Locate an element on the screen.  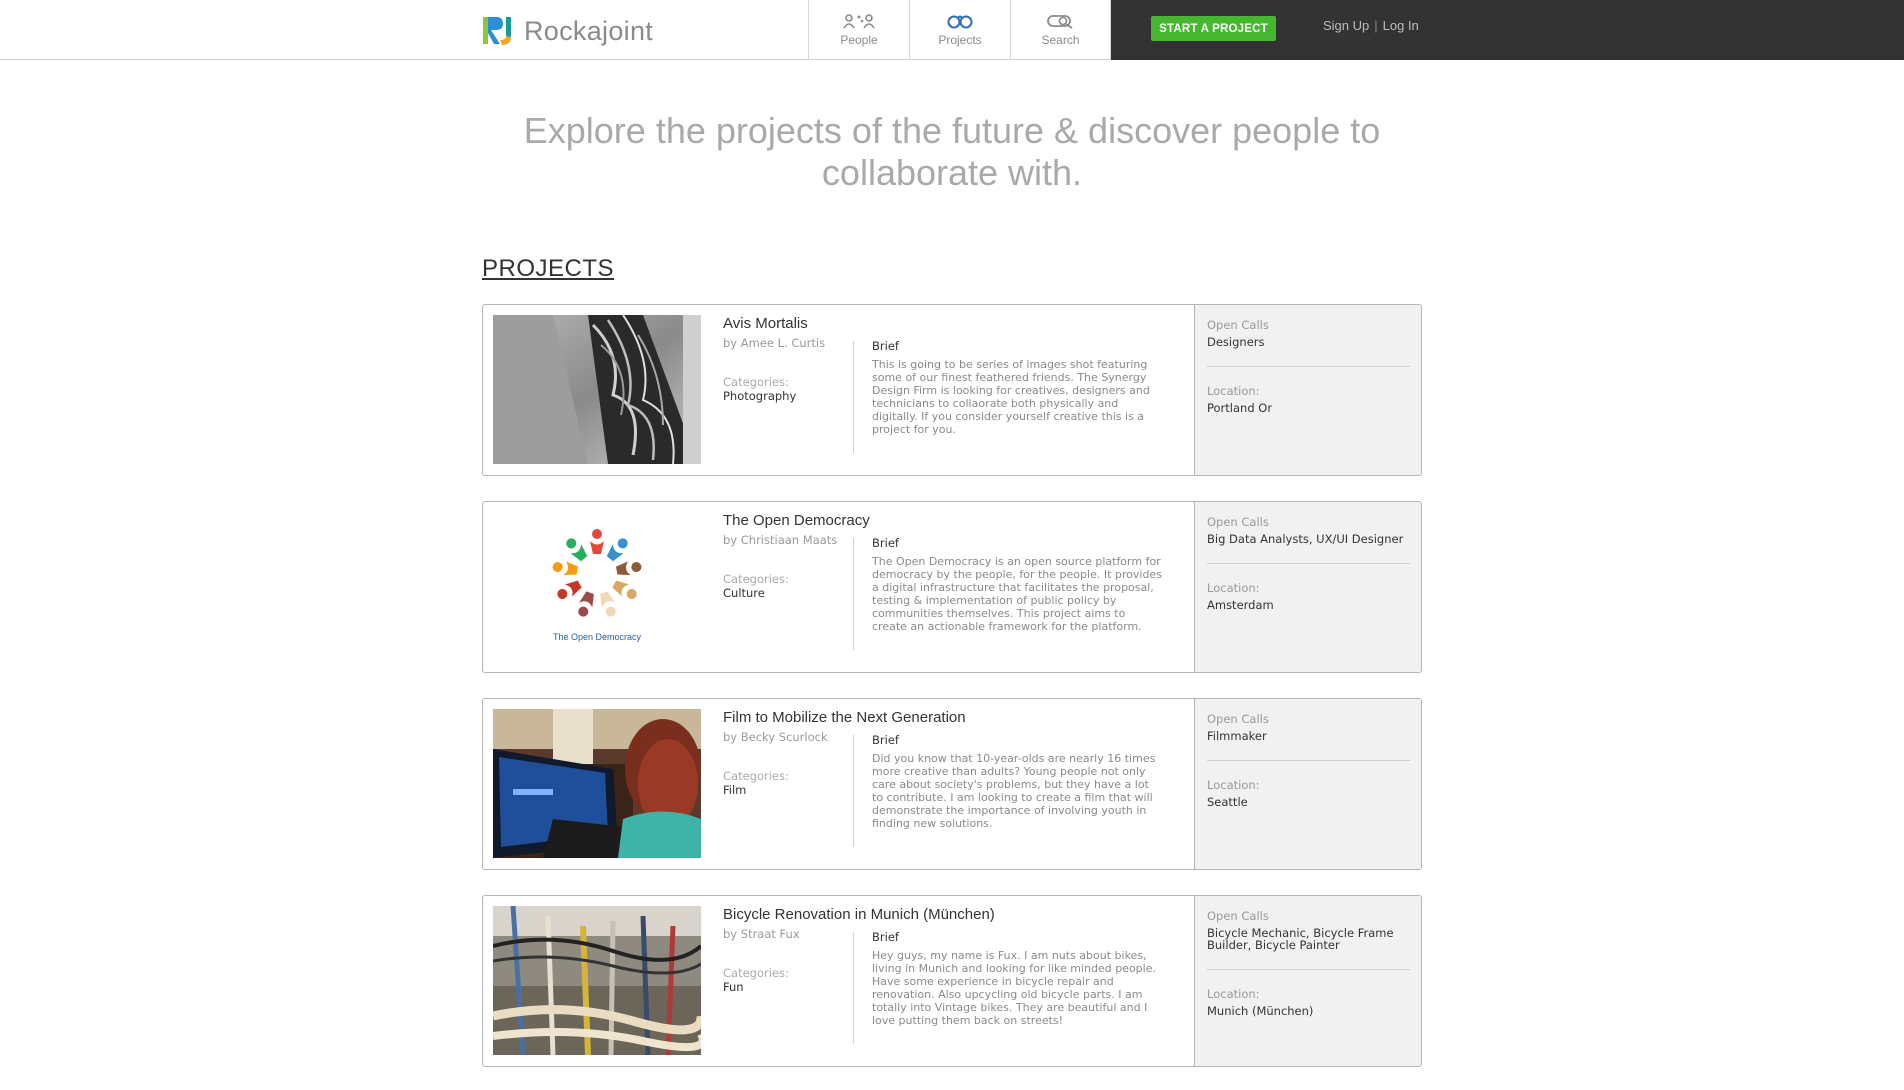
people-icon is located at coordinates (859, 21).